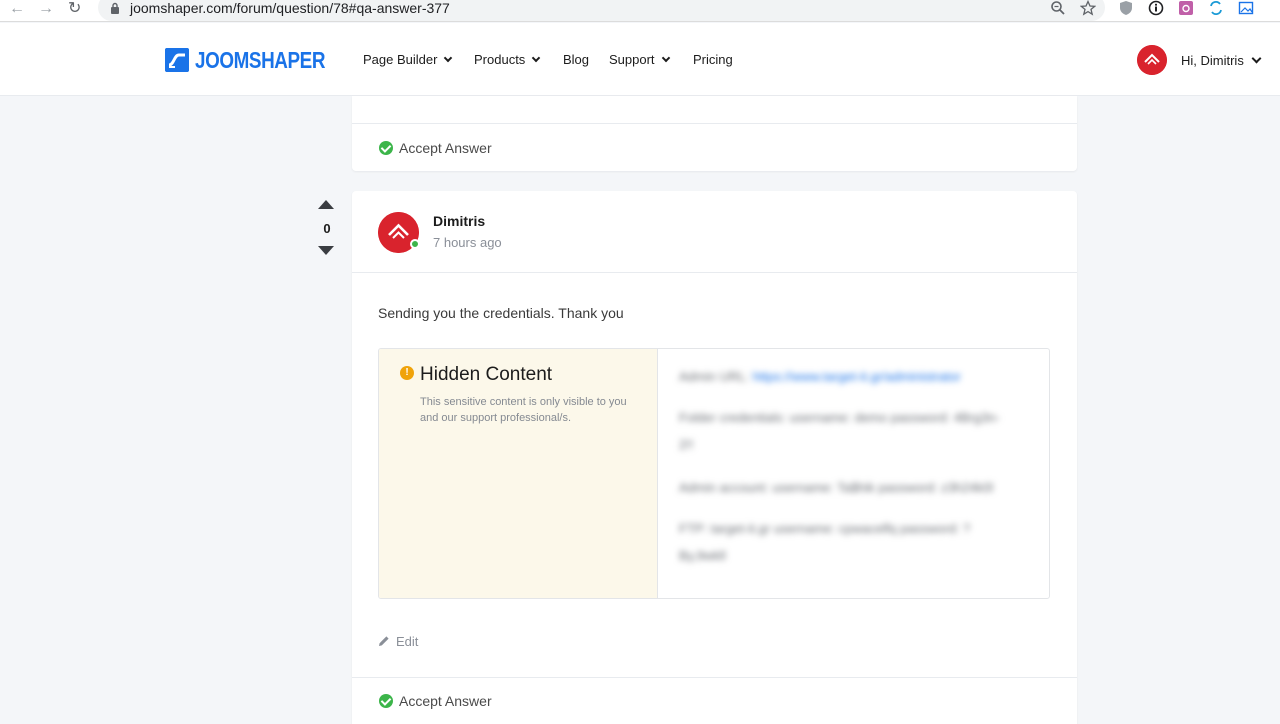  Describe the element at coordinates (501, 313) in the screenshot. I see `post-body: Sending you the credentials. Thank you` at that location.